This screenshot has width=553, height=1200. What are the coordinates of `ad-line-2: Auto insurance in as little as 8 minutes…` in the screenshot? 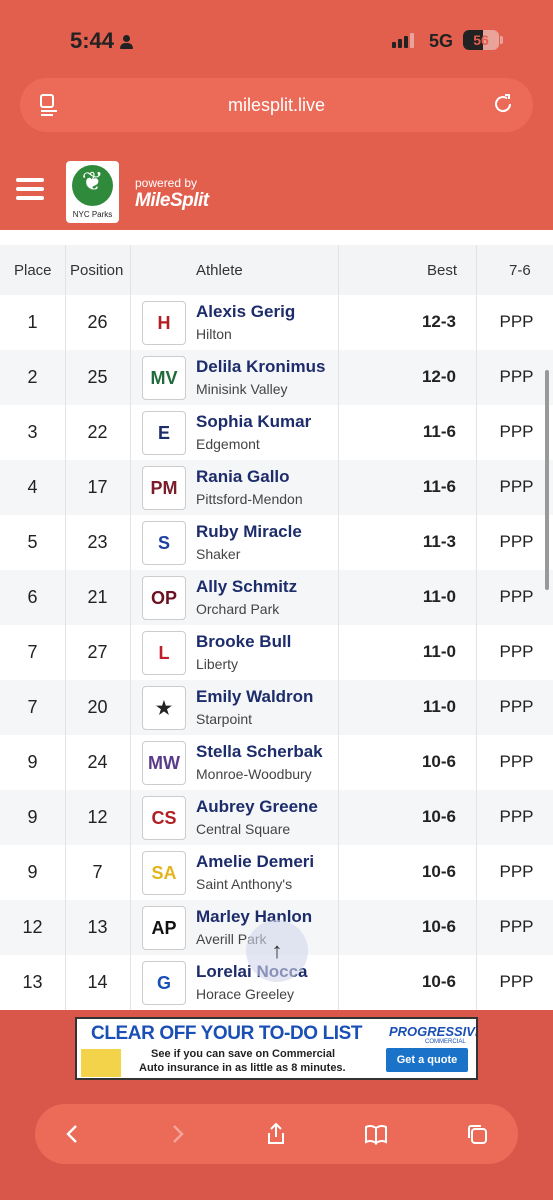 It's located at (242, 1068).